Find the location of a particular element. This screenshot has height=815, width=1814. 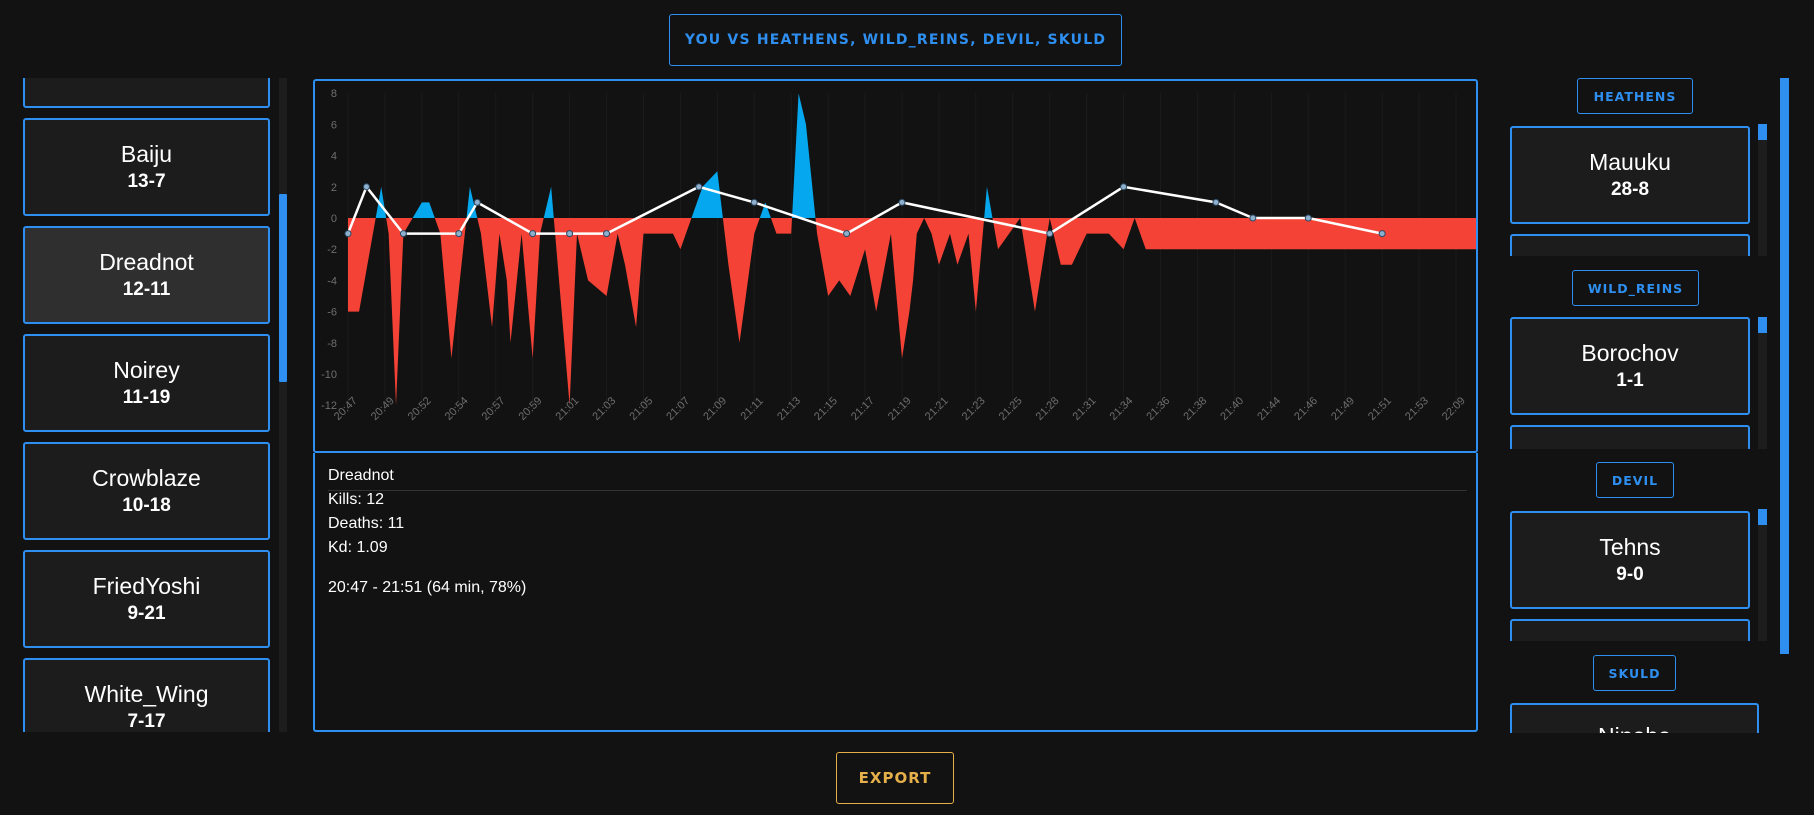

player-card: Baiju 13-7 is located at coordinates (146, 167).